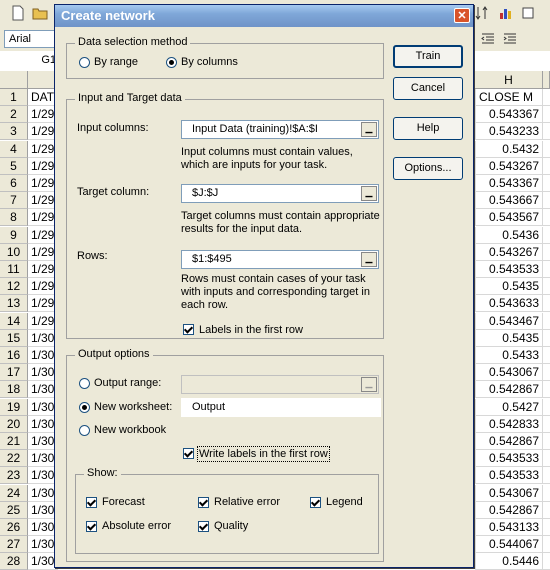  Describe the element at coordinates (264, 16) in the screenshot. I see `dialog-titlebar: Create network ✕` at that location.